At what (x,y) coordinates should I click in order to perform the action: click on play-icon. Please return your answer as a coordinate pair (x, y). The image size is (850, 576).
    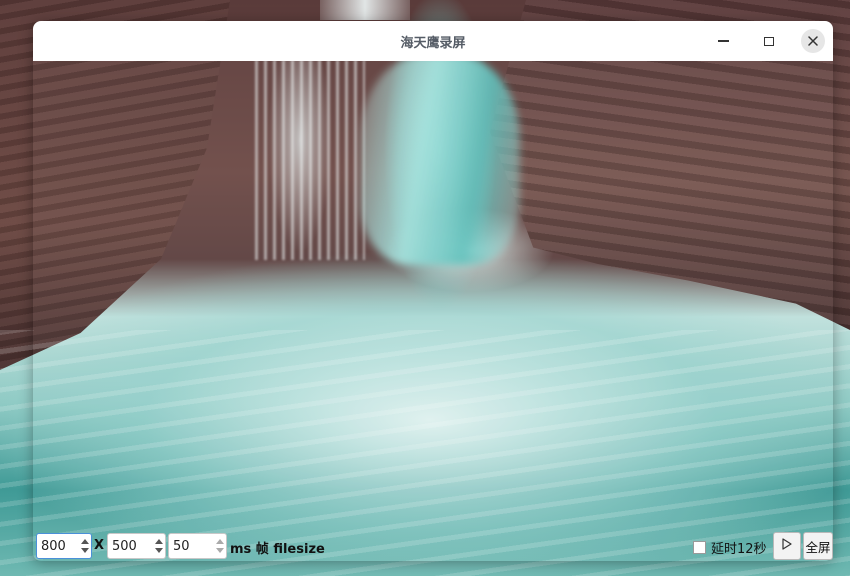
    Looking at the image, I should click on (787, 546).